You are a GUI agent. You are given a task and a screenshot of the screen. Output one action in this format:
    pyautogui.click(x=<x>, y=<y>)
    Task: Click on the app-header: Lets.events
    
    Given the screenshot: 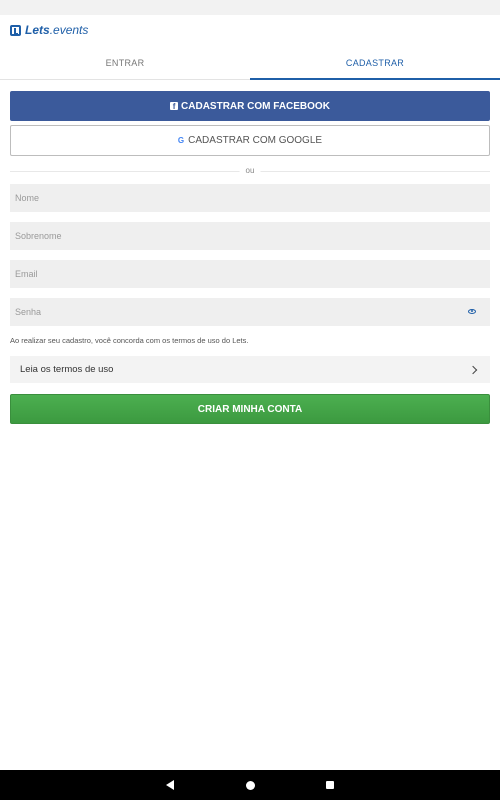 What is the action you would take?
    pyautogui.click(x=250, y=31)
    